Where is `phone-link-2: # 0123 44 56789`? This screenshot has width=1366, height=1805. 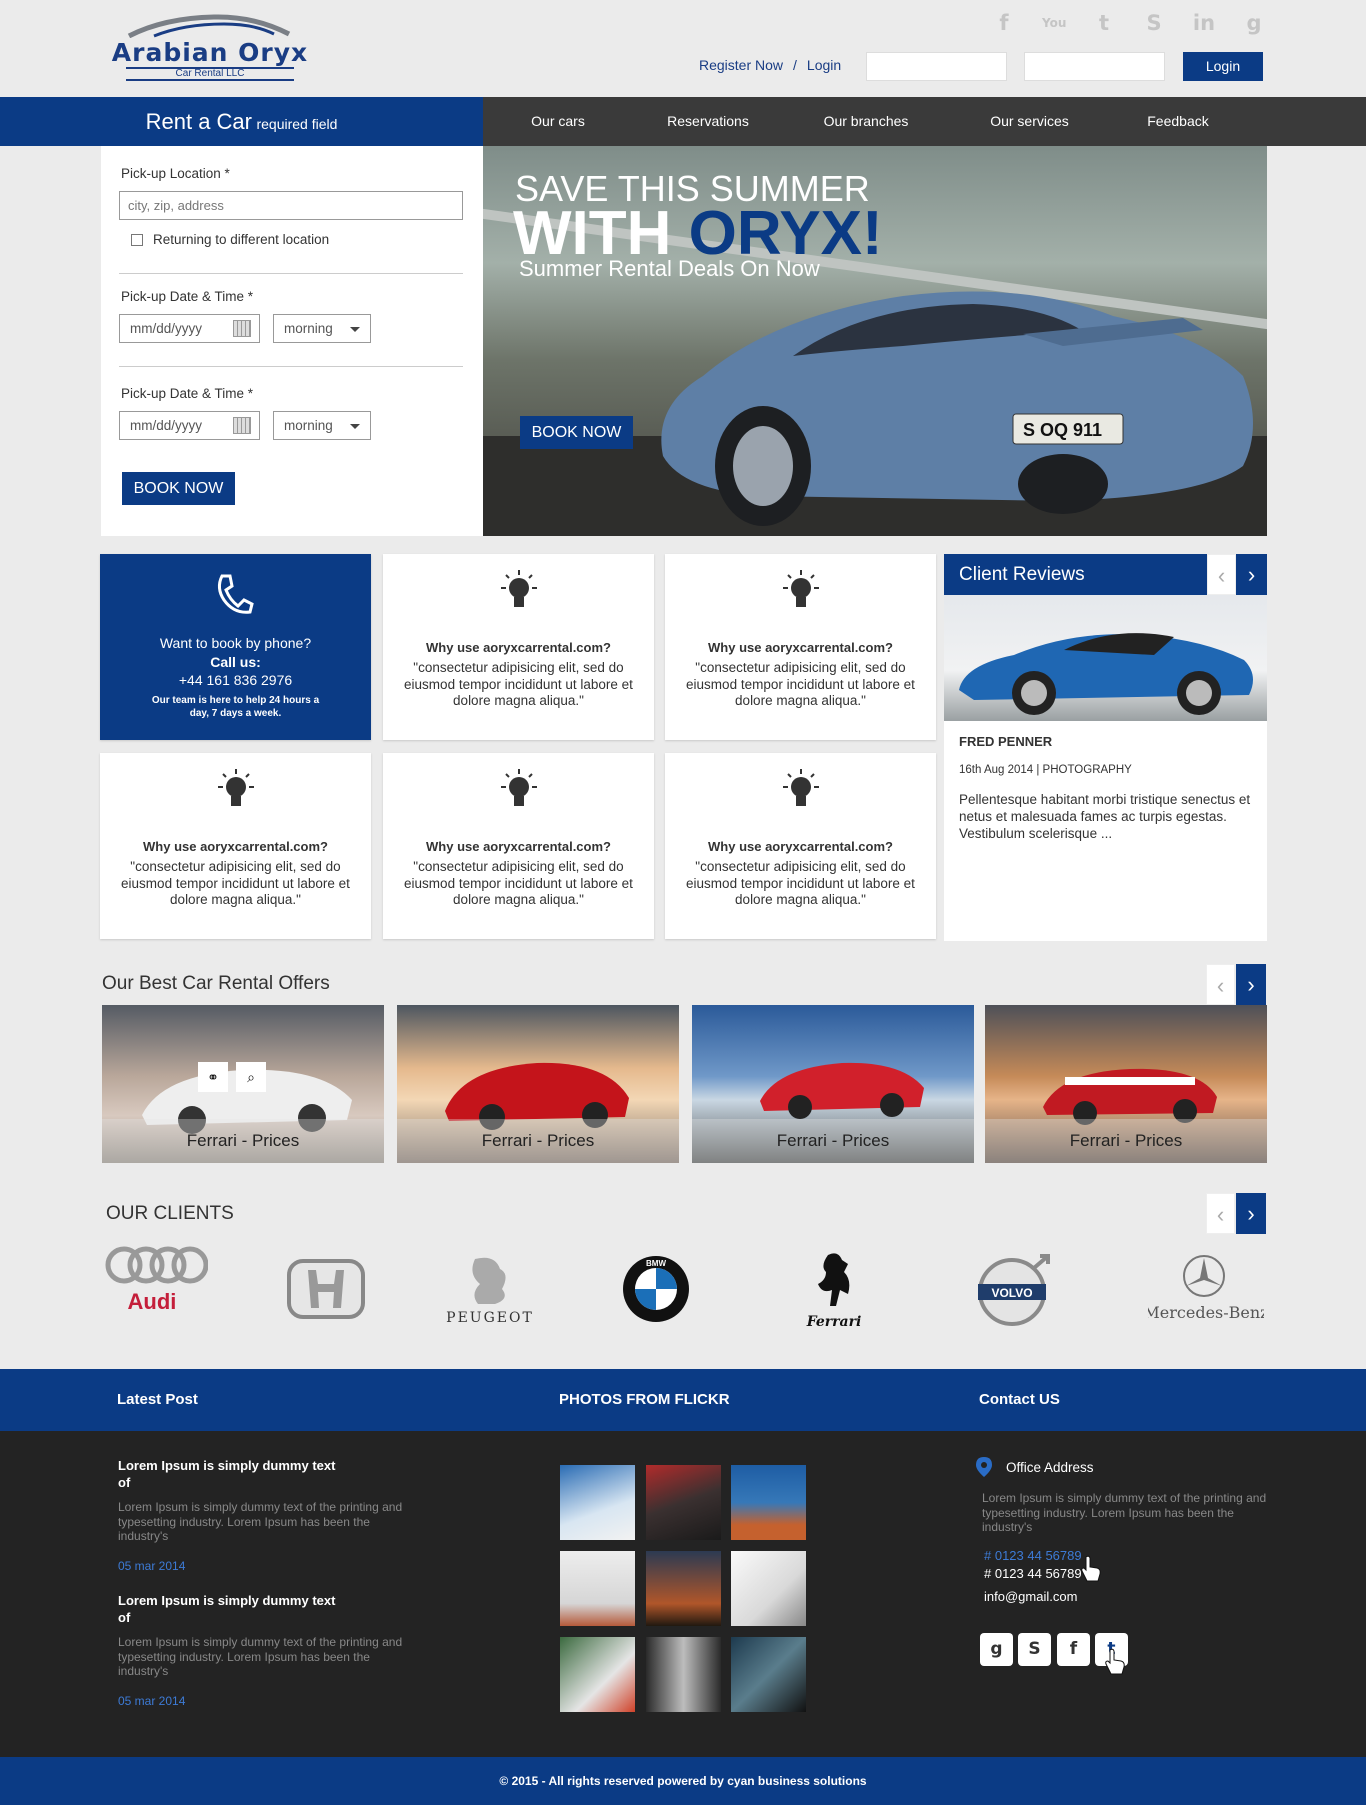
phone-link-2: # 0123 44 56789 is located at coordinates (1033, 1573).